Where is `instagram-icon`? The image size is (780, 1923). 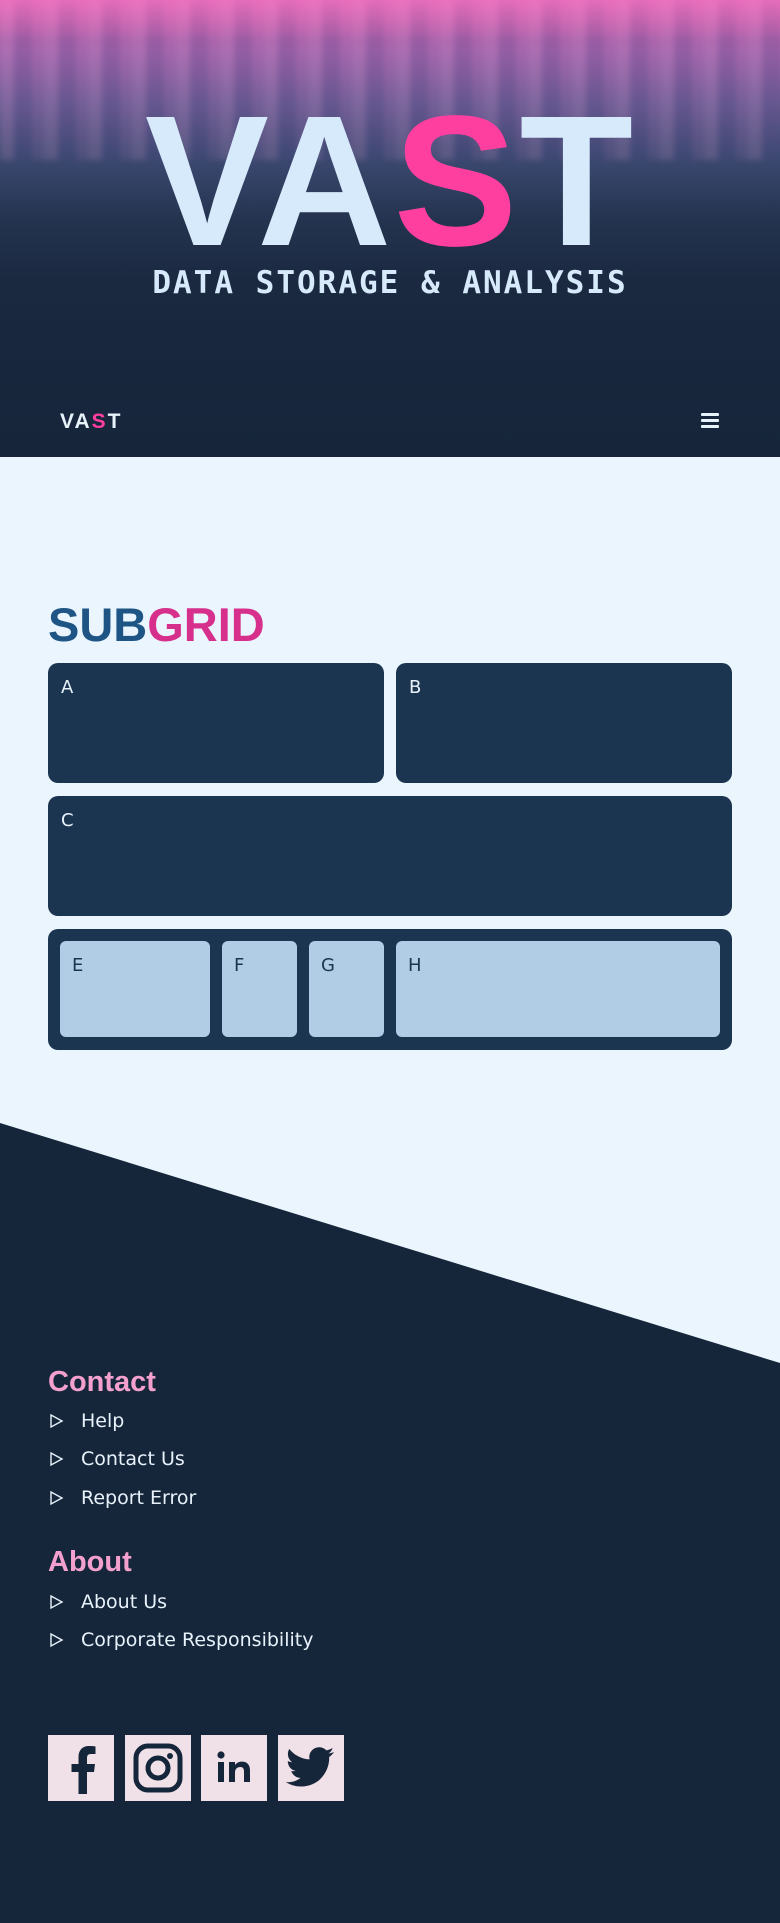 instagram-icon is located at coordinates (158, 1768).